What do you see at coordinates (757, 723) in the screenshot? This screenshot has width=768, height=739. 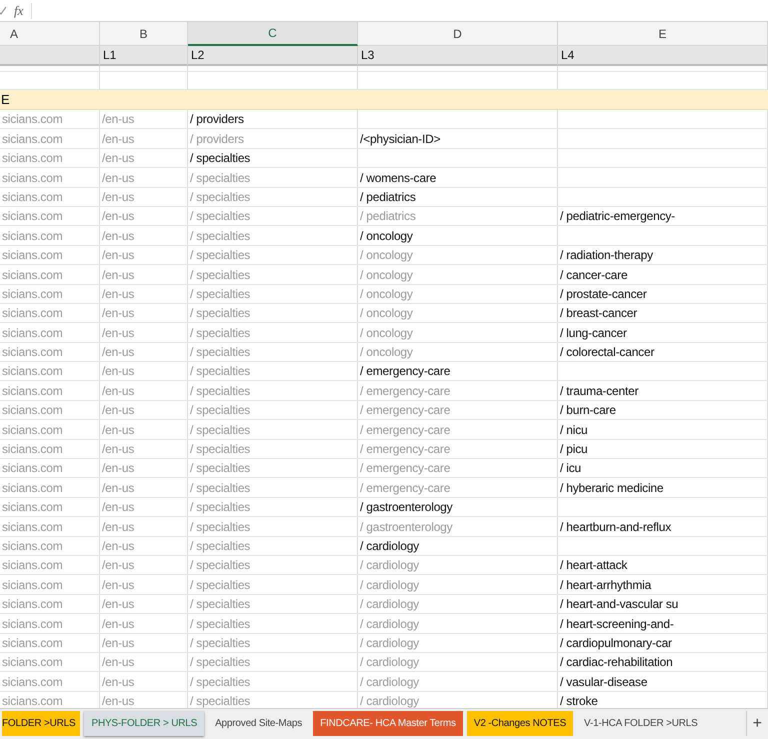 I see `add-sheet-button: +` at bounding box center [757, 723].